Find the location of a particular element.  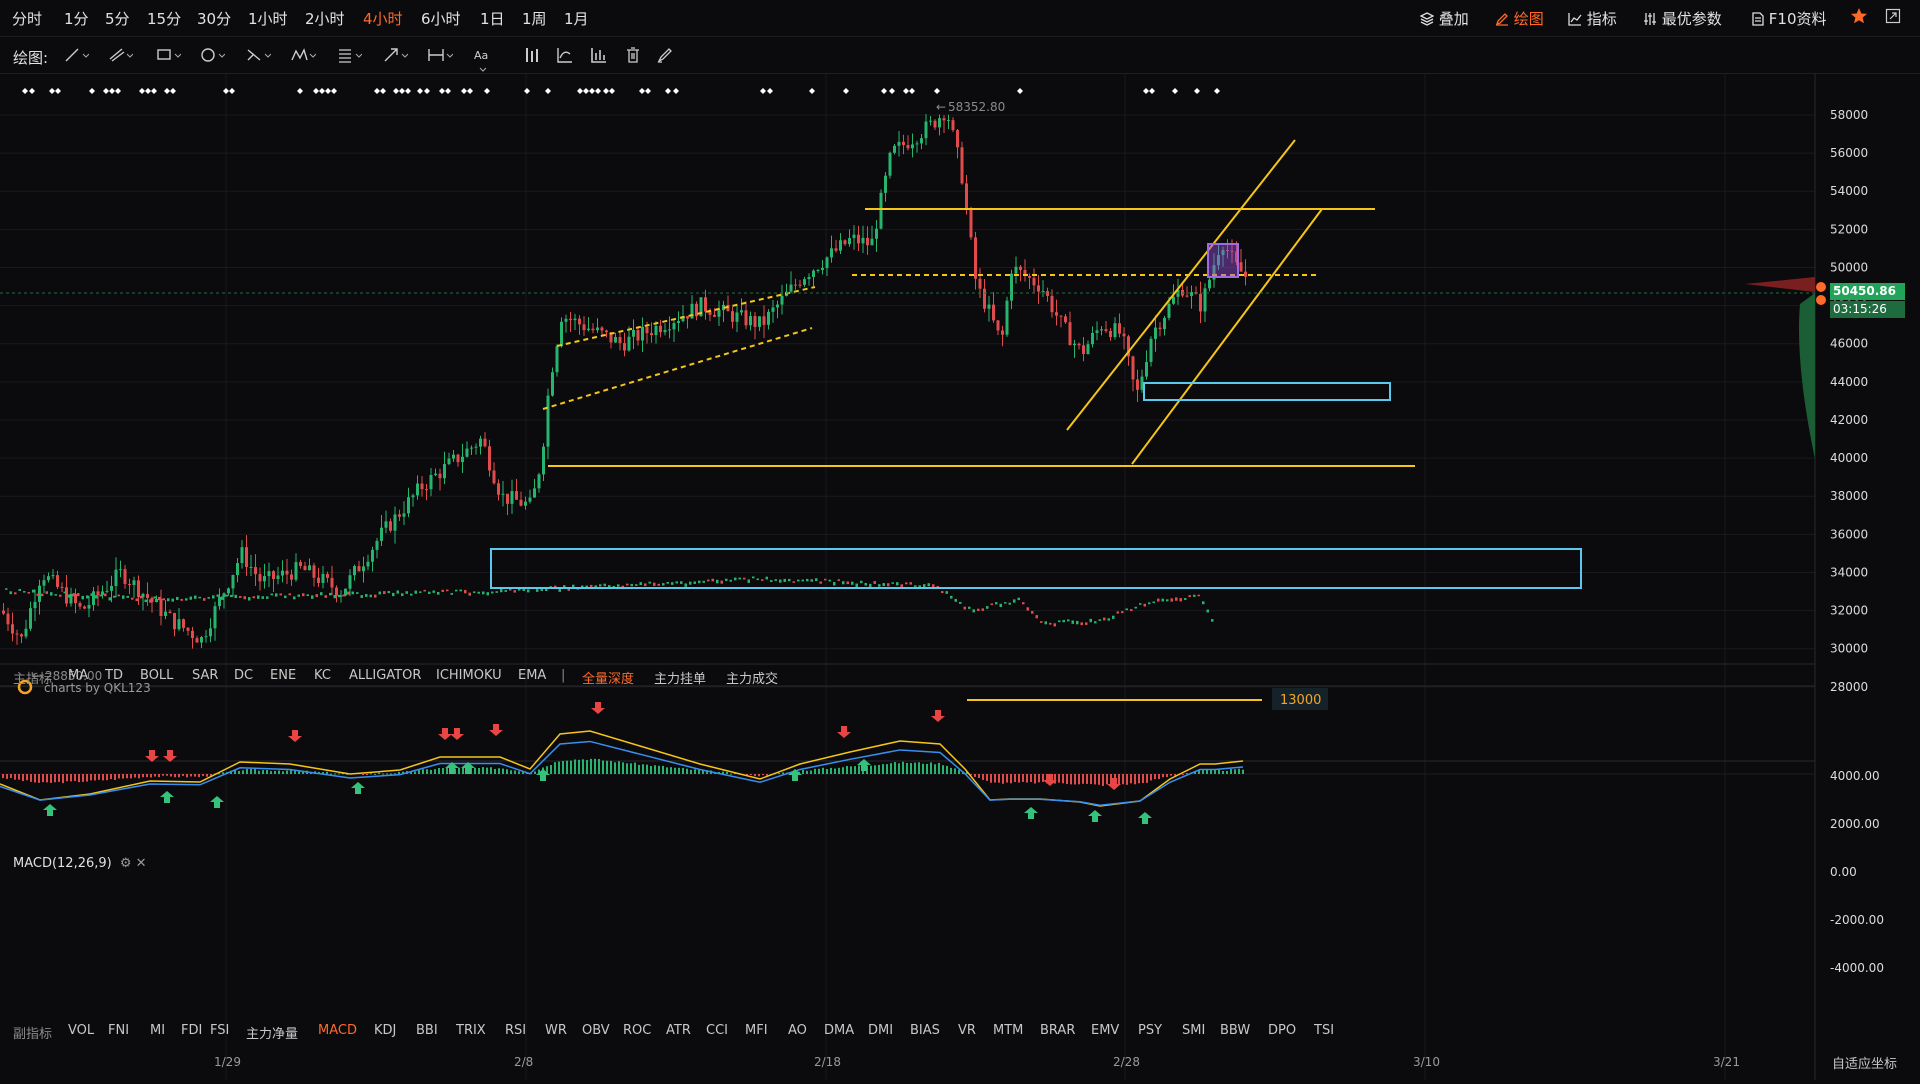

ind-td: TD is located at coordinates (114, 675).